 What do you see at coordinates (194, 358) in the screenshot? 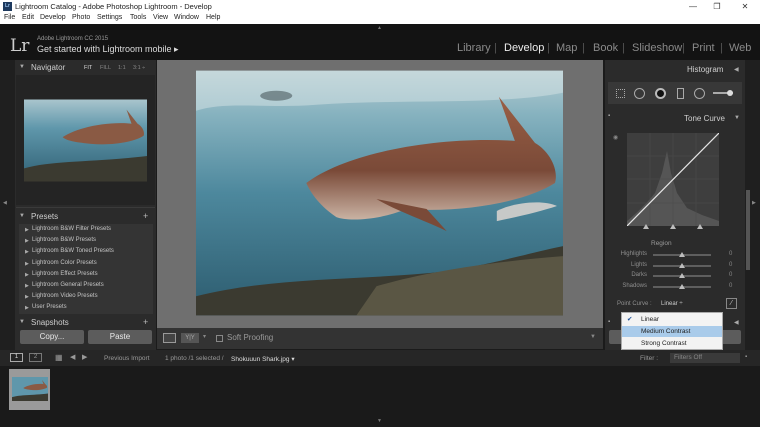
I see `selection-info: 1 photo /1 selected /` at bounding box center [194, 358].